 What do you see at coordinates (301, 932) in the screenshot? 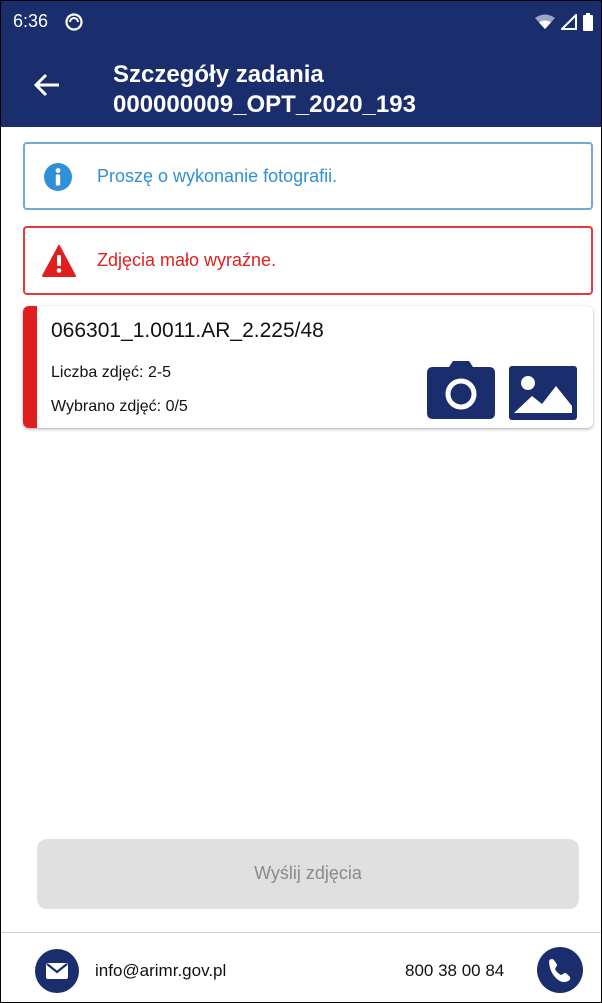
I see `footer-divider` at bounding box center [301, 932].